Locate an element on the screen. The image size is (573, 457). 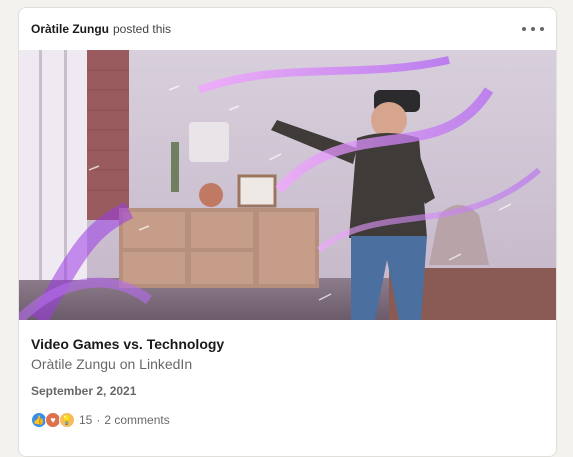
reaction-count: 15 is located at coordinates (85, 420).